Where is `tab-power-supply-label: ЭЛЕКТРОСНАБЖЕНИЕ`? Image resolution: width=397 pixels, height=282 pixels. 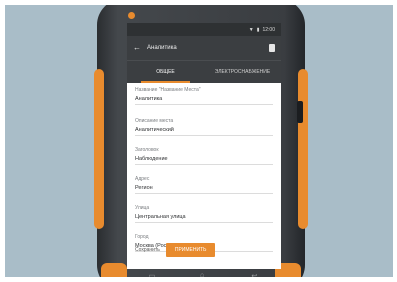 tab-power-supply-label: ЭЛЕКТРОСНАБЖЕНИЕ is located at coordinates (242, 72).